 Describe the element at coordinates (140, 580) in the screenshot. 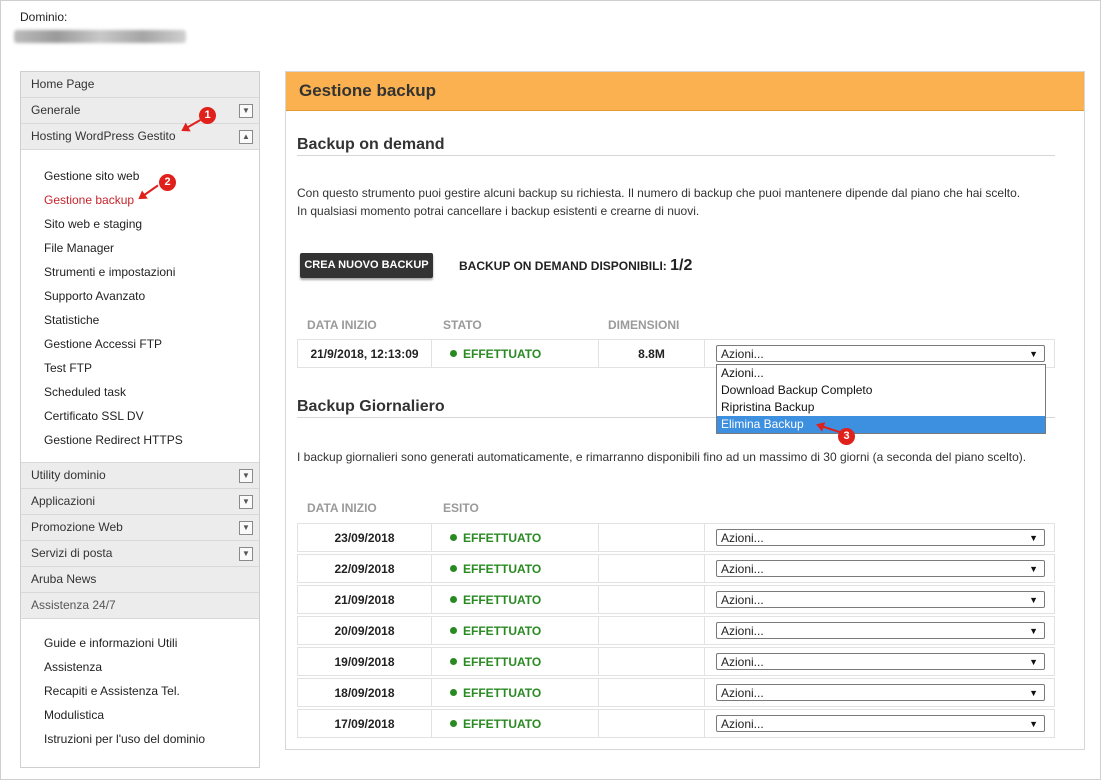

I see `sidebar-item-aruba-news: Aruba News` at that location.